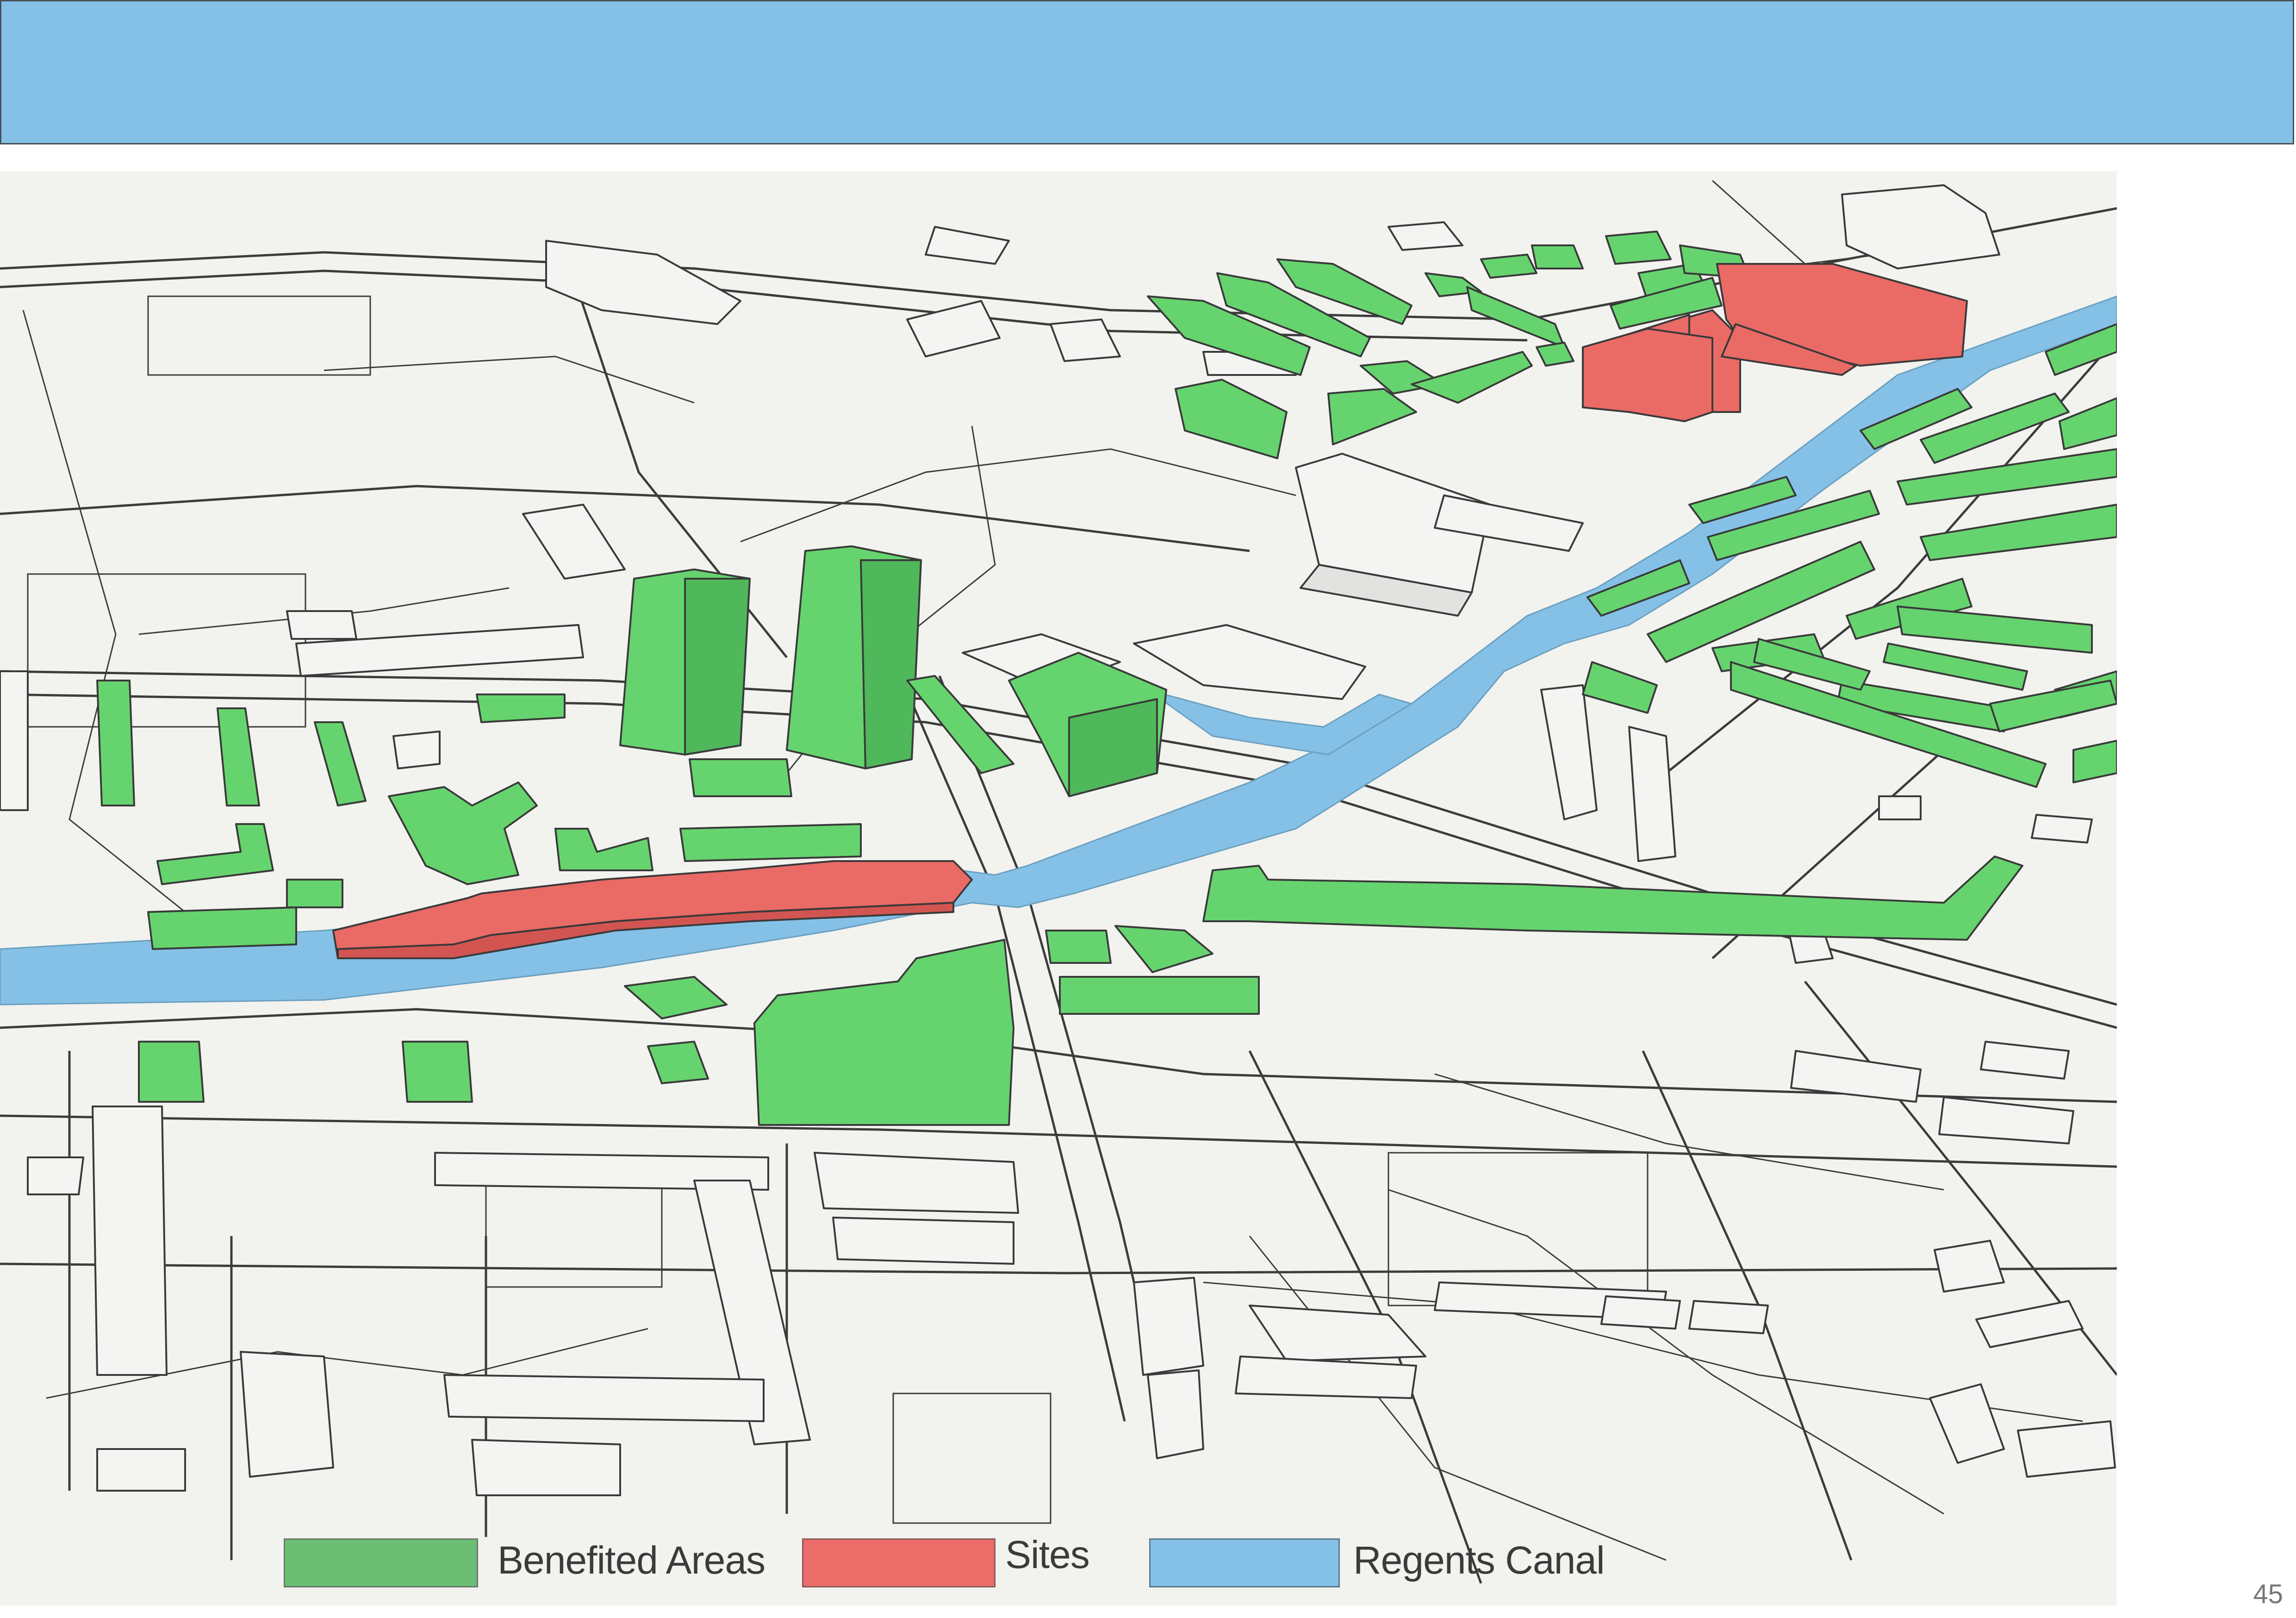 The image size is (2296, 1618). Describe the element at coordinates (2268, 1594) in the screenshot. I see `page-number: 45` at that location.